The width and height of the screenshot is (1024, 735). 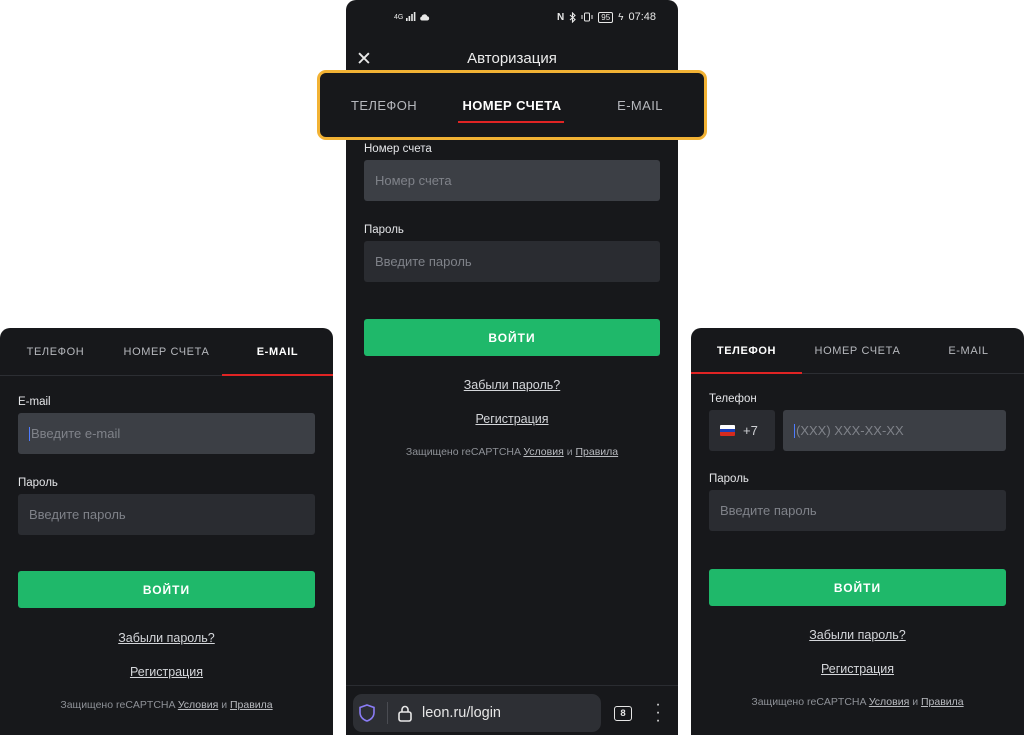 What do you see at coordinates (642, 17) in the screenshot?
I see `clock: 07:48` at bounding box center [642, 17].